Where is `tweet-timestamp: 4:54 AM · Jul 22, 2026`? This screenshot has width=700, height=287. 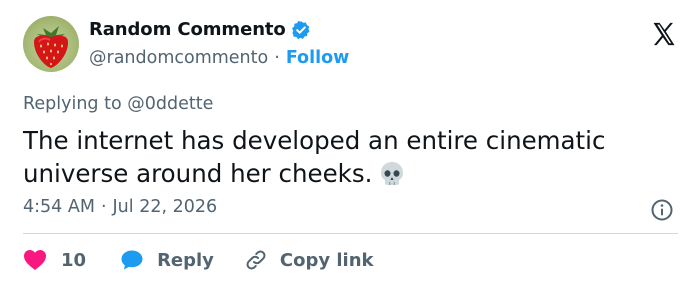
tweet-timestamp: 4:54 AM · Jul 22, 2026 is located at coordinates (120, 207).